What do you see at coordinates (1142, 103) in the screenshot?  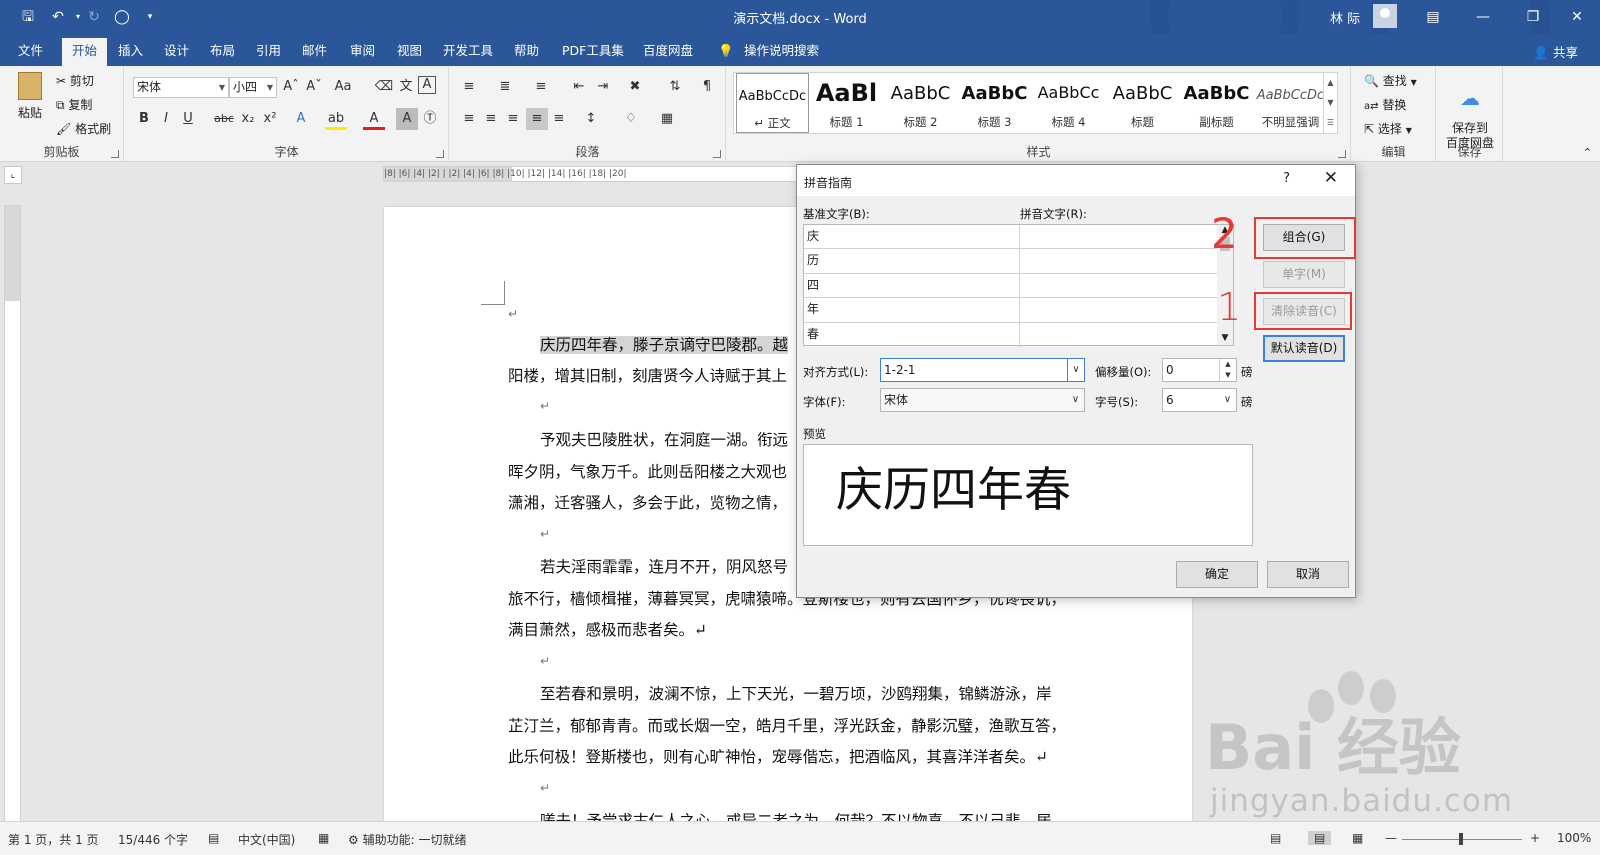 I see `style-title: AaBbC 标题` at bounding box center [1142, 103].